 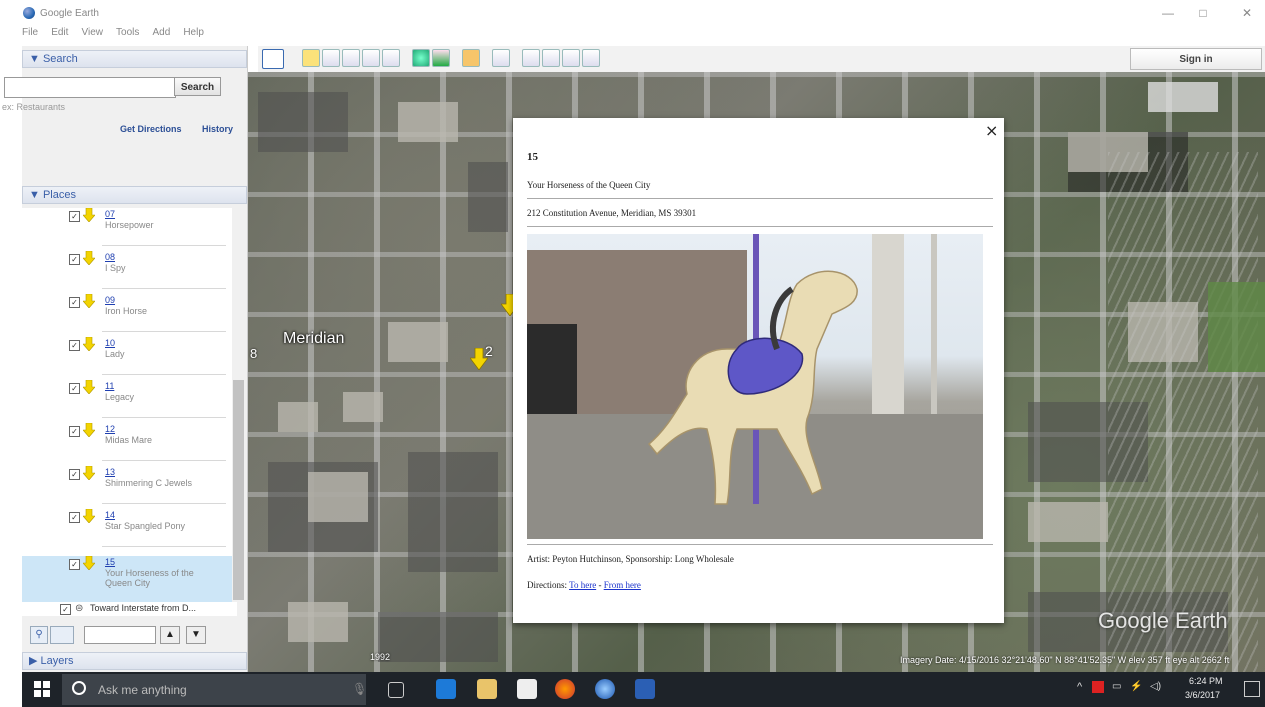 What do you see at coordinates (120, 397) in the screenshot?
I see `place-name: Legacy` at bounding box center [120, 397].